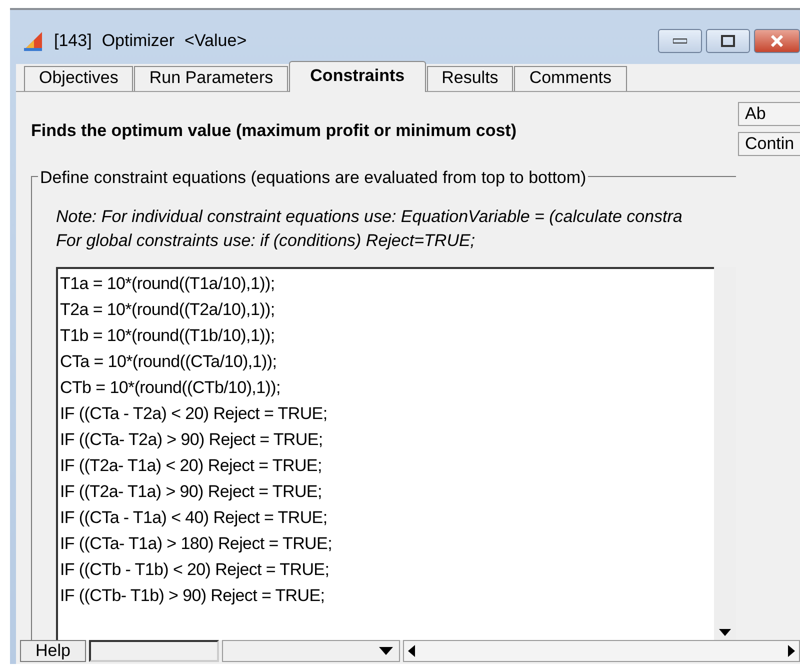  What do you see at coordinates (168, 283) in the screenshot?
I see `equation-line: T1a = 10*(round((T1a/10),1));` at bounding box center [168, 283].